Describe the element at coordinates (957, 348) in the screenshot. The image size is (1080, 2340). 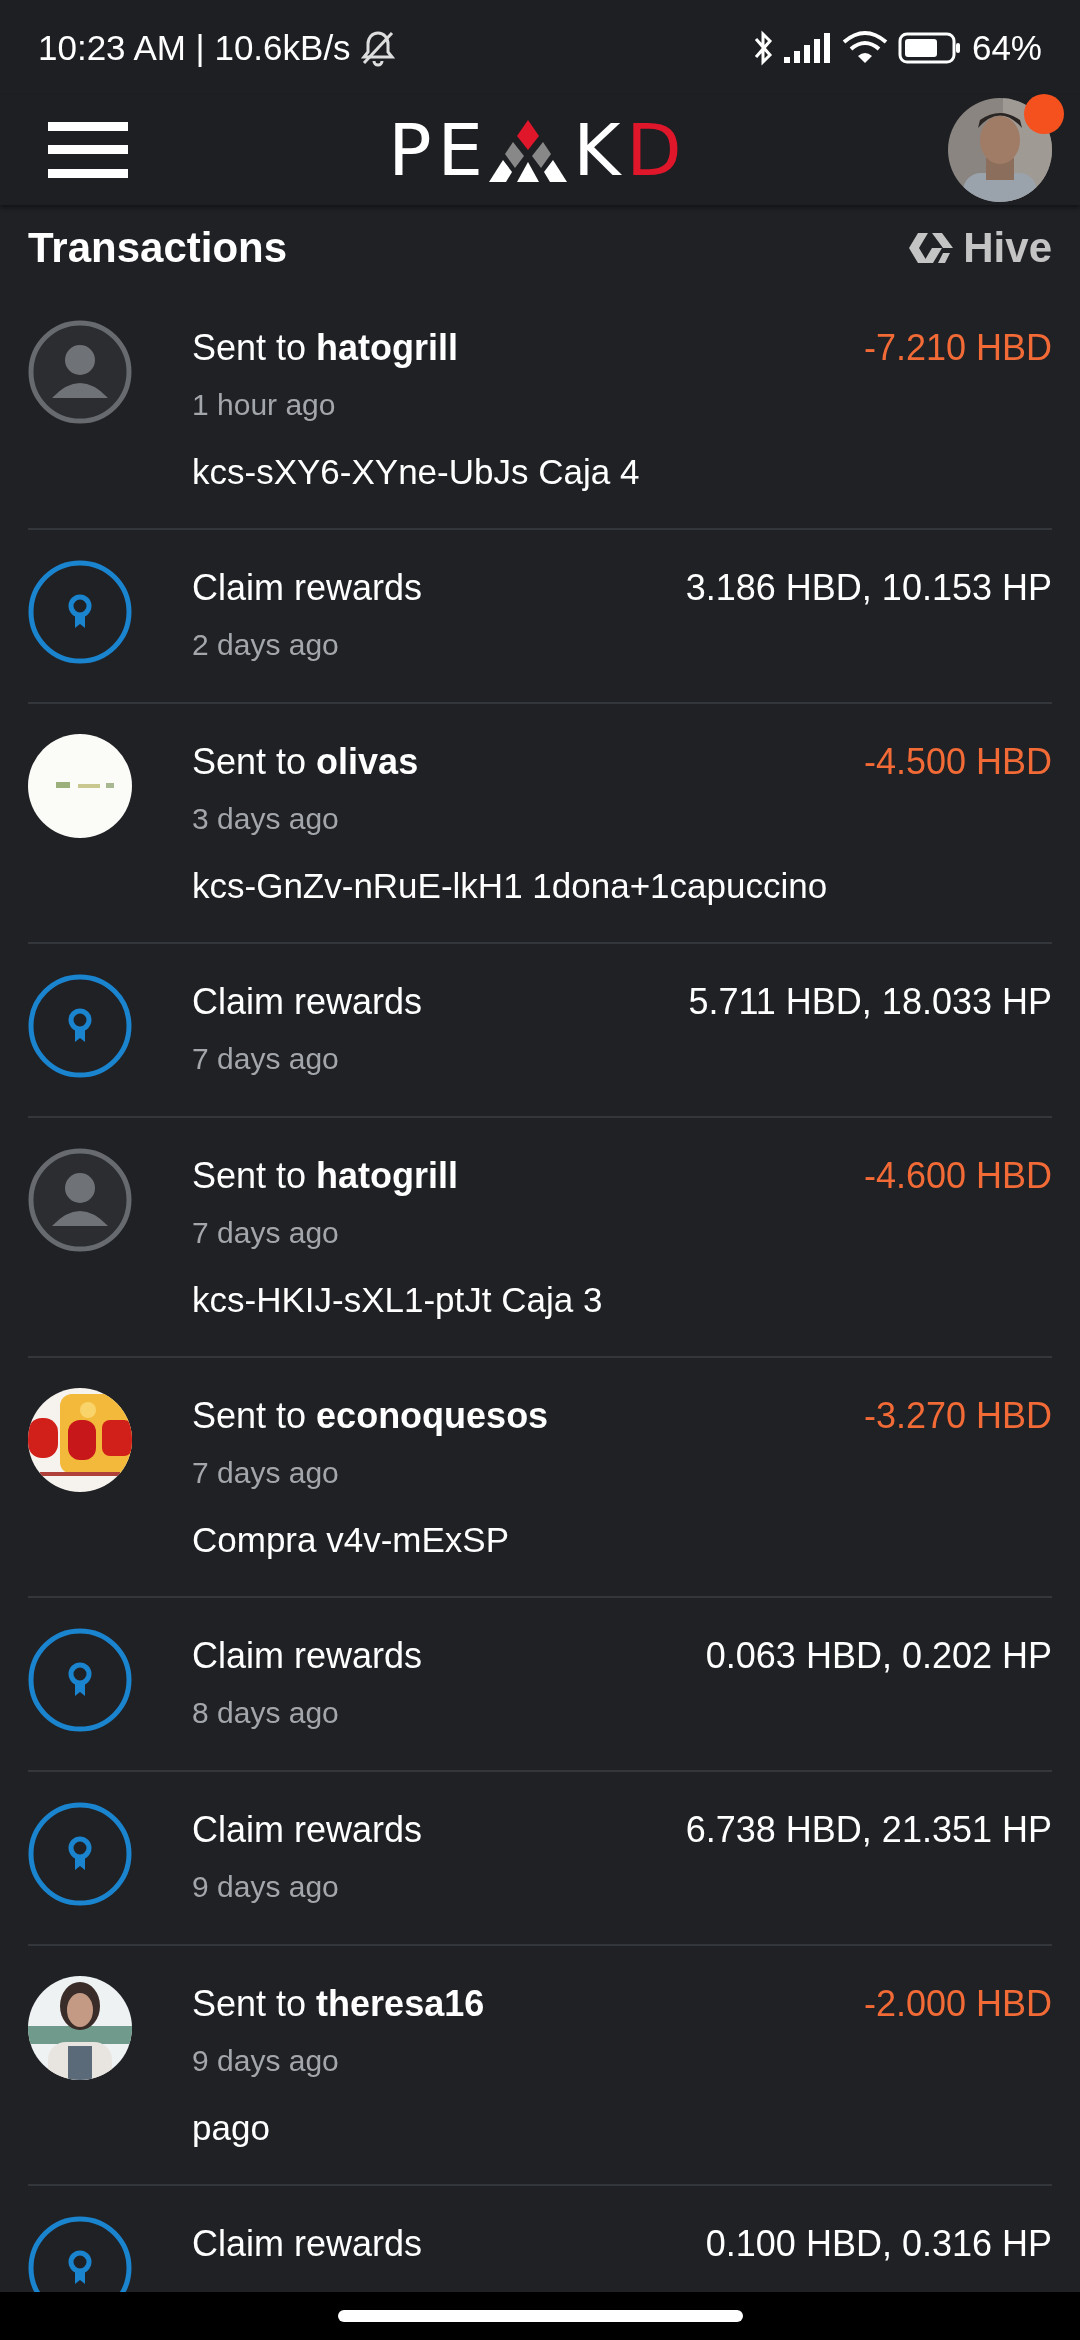
I see `transaction-amount: -7.210 HBD` at that location.